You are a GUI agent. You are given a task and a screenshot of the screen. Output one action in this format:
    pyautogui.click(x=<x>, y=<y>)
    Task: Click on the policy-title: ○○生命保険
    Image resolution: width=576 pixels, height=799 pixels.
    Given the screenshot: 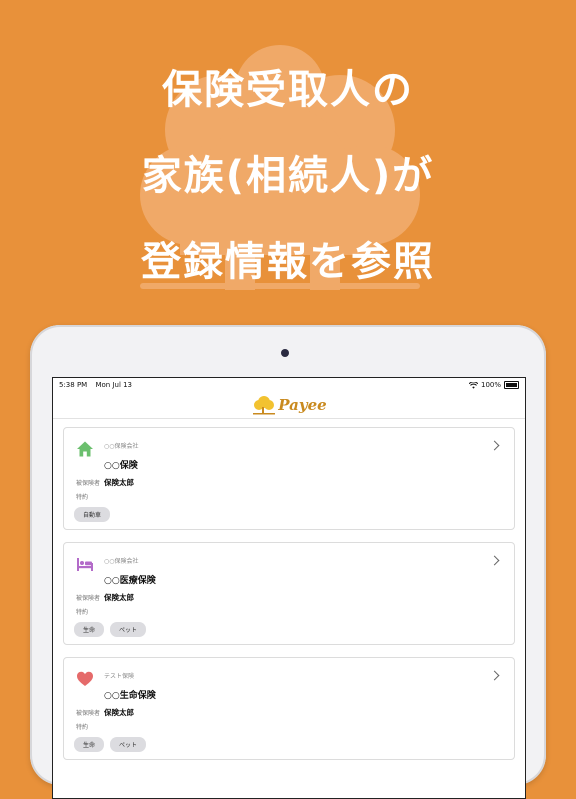 What is the action you would take?
    pyautogui.click(x=130, y=696)
    